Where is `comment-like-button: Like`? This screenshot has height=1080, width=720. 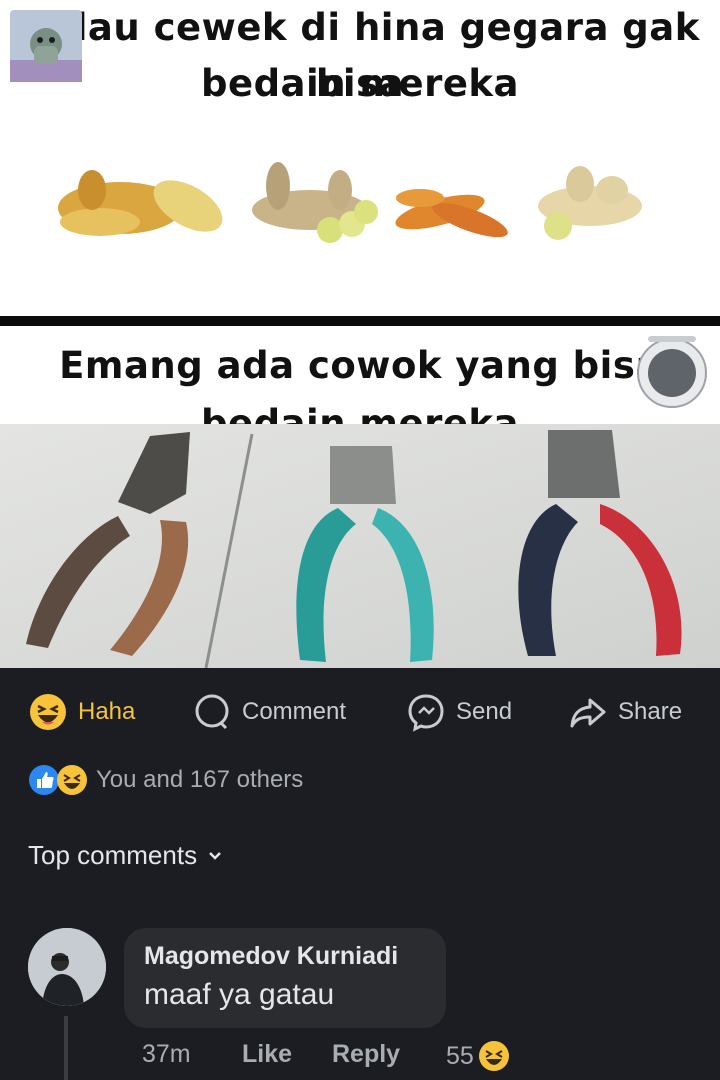 comment-like-button: Like is located at coordinates (267, 1054).